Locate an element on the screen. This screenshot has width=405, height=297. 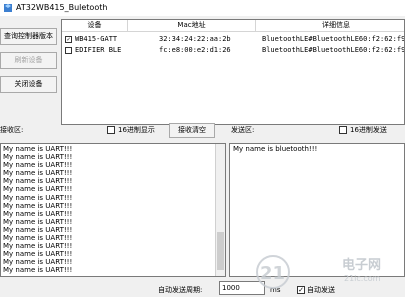
device-mac: fc:e8:00:e2:d1:26 is located at coordinates (195, 50).